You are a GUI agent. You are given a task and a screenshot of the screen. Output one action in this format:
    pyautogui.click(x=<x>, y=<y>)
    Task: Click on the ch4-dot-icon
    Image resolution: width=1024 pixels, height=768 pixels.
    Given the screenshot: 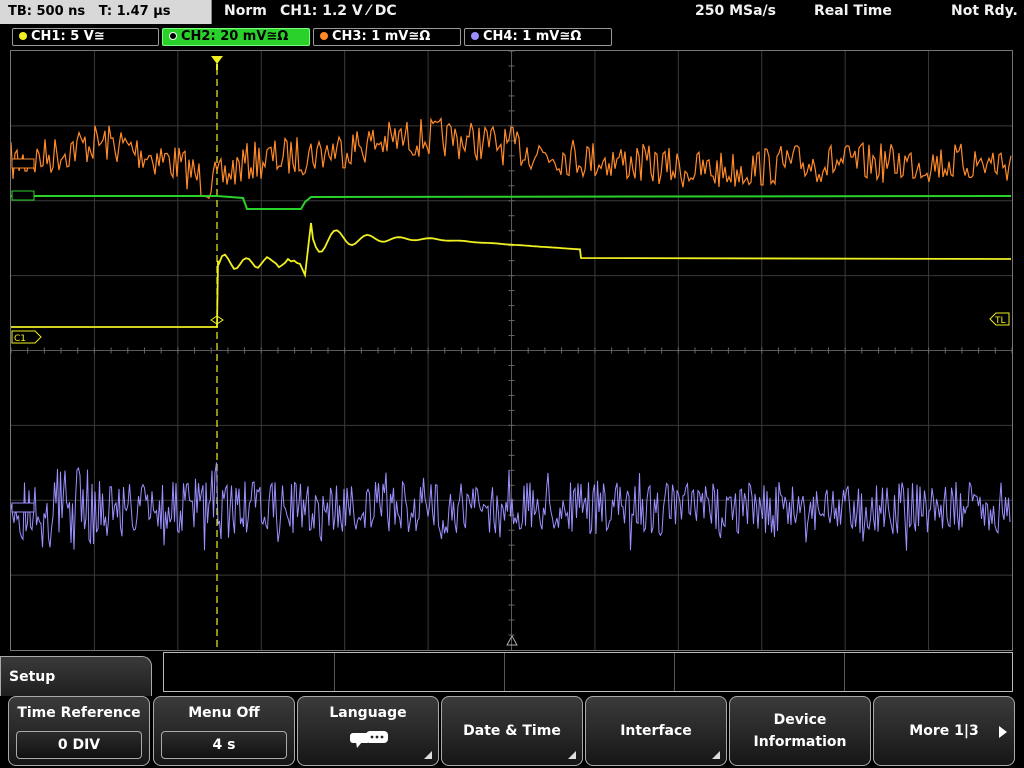 What is the action you would take?
    pyautogui.click(x=475, y=35)
    